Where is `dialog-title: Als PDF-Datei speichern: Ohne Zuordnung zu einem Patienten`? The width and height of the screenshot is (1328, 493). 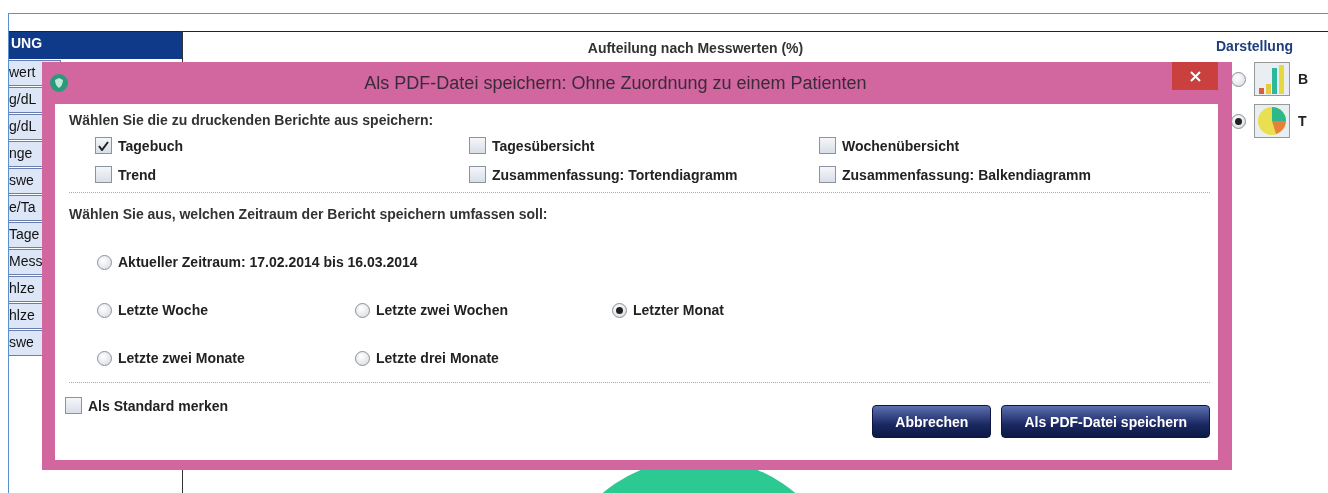
dialog-title: Als PDF-Datei speichern: Ohne Zuordnung zu einem Patienten is located at coordinates (615, 83).